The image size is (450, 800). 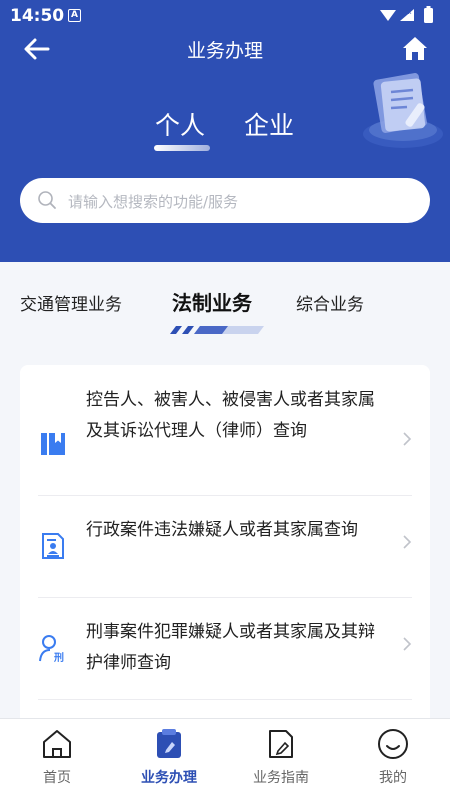 What do you see at coordinates (406, 14) in the screenshot?
I see `status-icons: x` at bounding box center [406, 14].